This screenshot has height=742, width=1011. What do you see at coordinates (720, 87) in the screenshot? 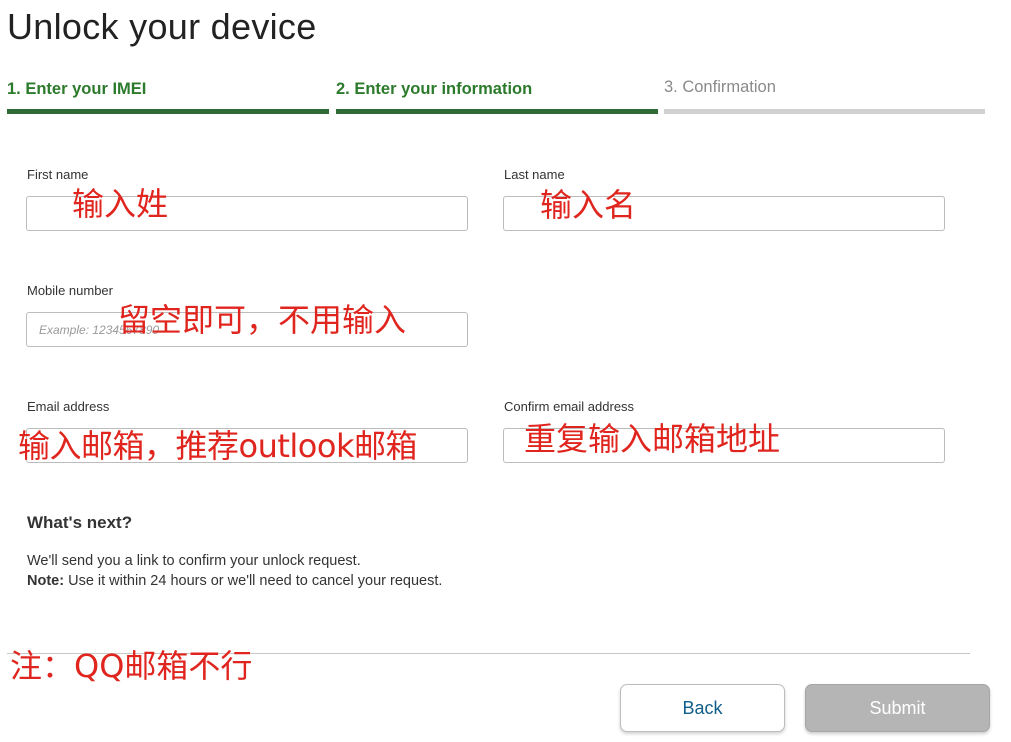
I see `step-label: 3. Confirmation` at bounding box center [720, 87].